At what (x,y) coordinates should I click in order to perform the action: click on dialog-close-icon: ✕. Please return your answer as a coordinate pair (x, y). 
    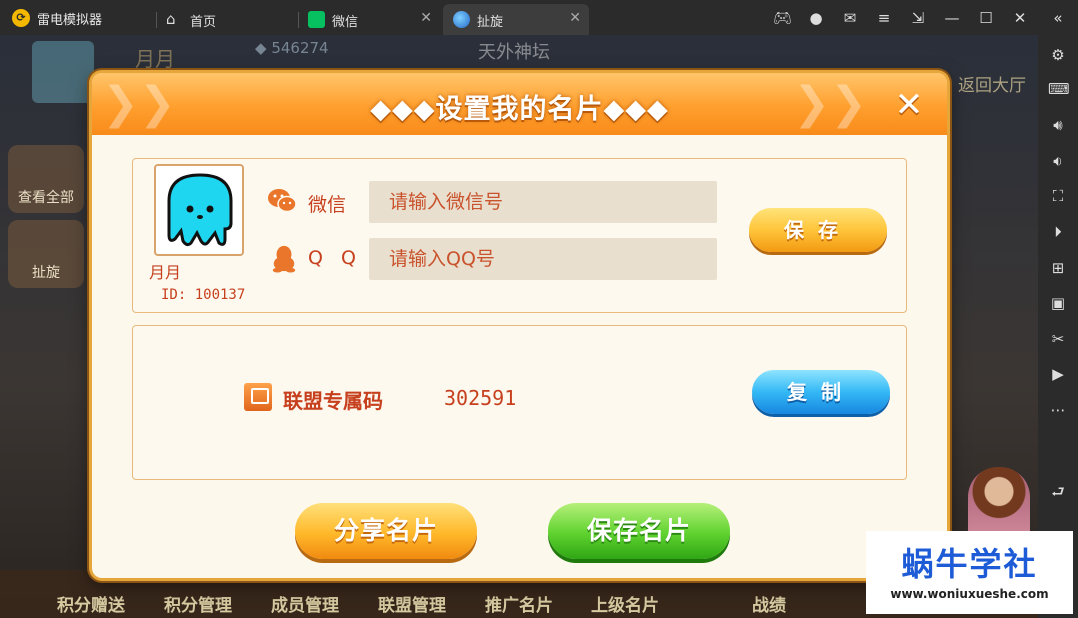
    Looking at the image, I should click on (909, 106).